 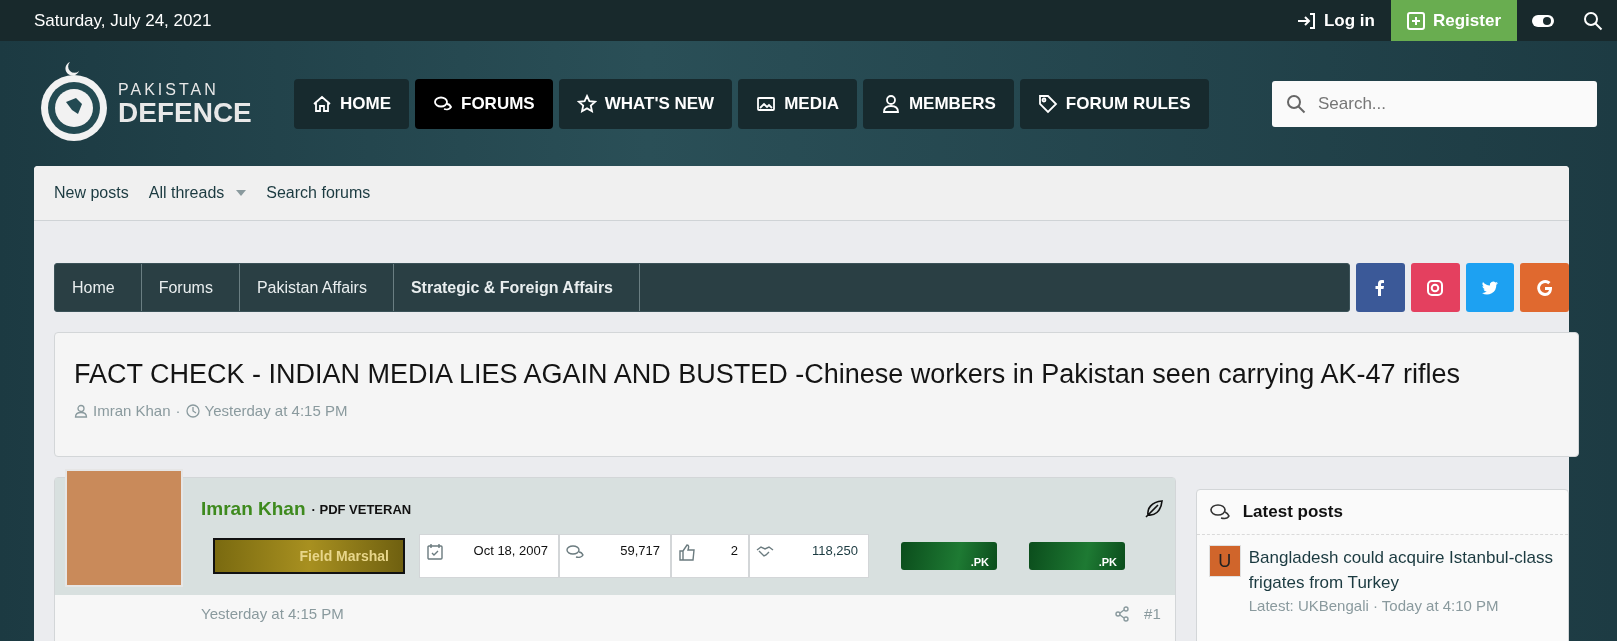 I want to click on breadcrumb-link: Pakistan Affairs, so click(x=316, y=287).